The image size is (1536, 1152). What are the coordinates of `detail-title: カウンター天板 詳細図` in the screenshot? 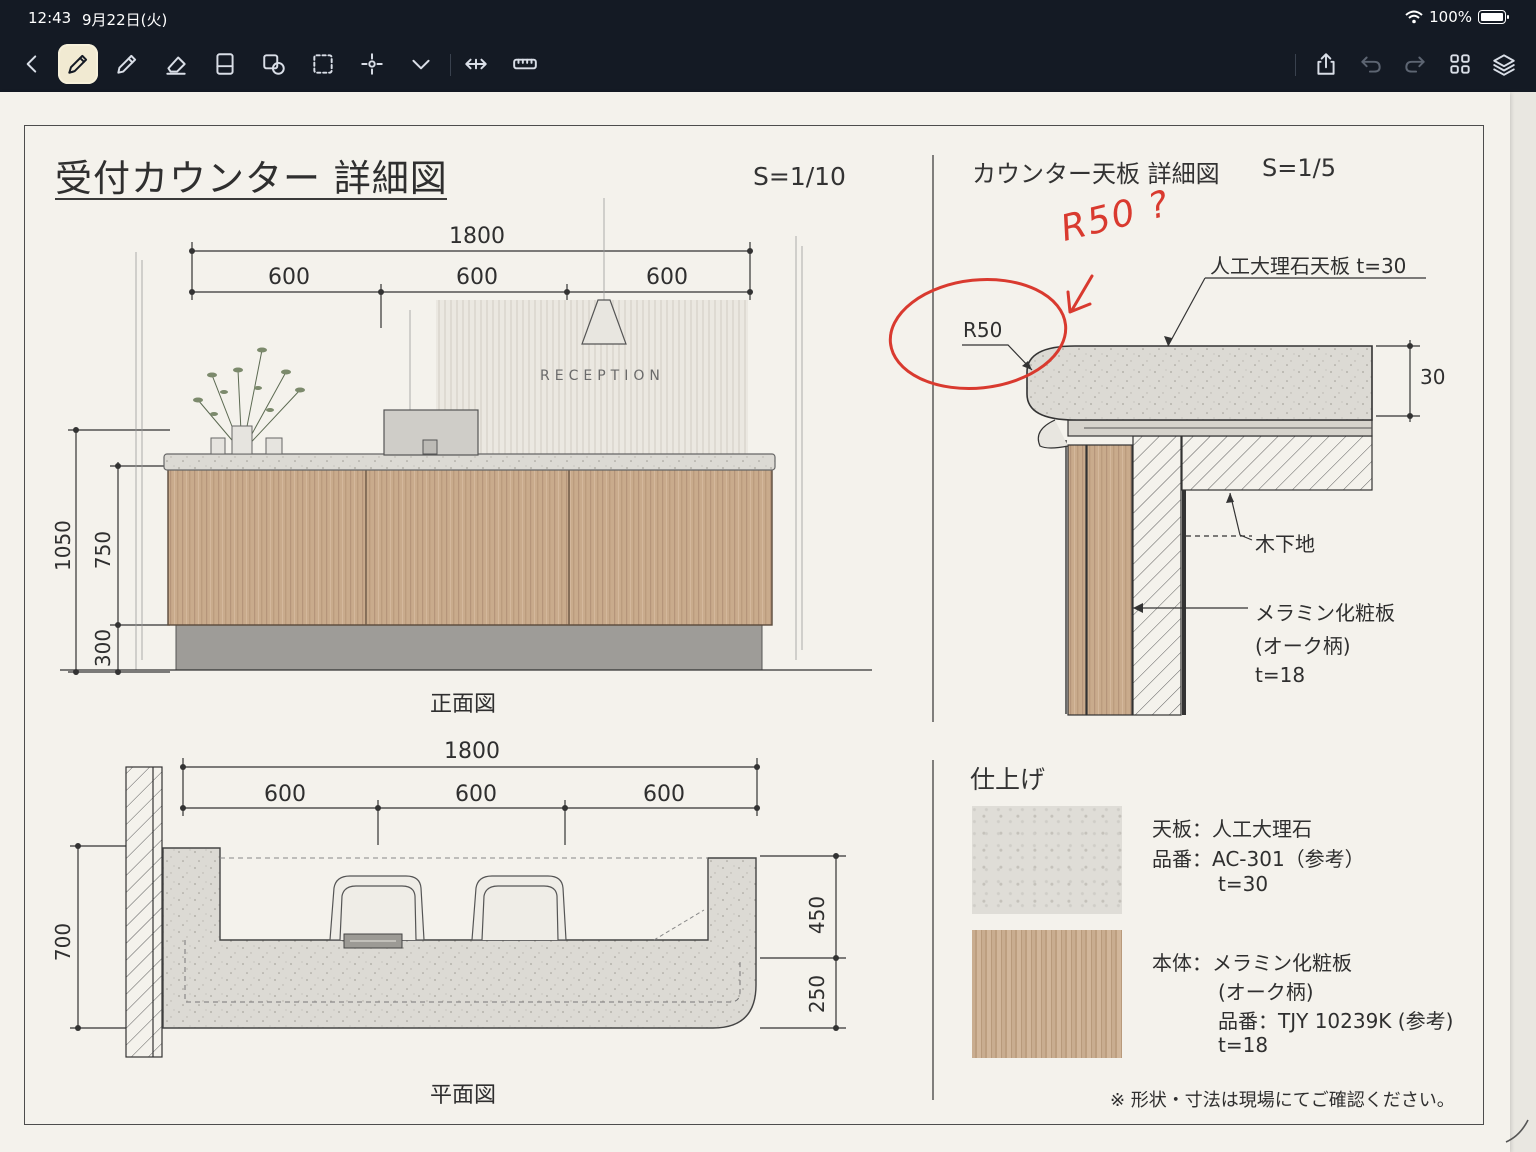 It's located at (1096, 174).